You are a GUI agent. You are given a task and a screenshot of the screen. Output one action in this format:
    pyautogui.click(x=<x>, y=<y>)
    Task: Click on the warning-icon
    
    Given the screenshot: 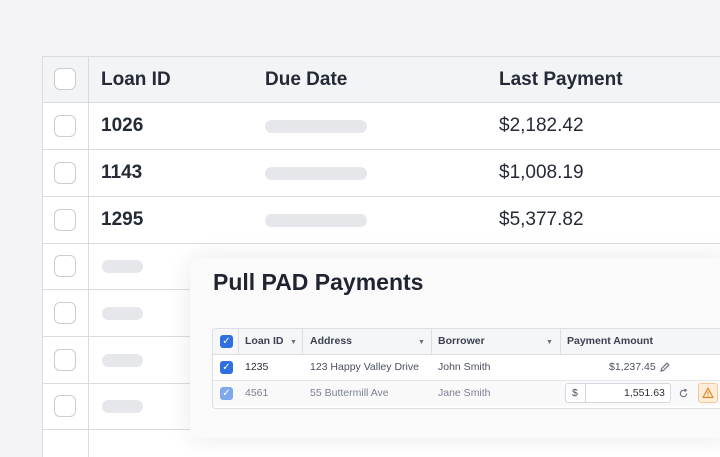 What is the action you would take?
    pyautogui.click(x=708, y=393)
    